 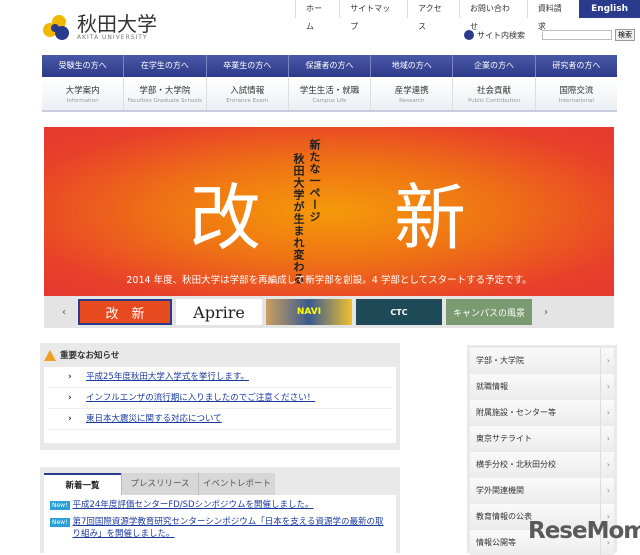 What do you see at coordinates (200, 398) in the screenshot?
I see `notice-link: インフルエンザの流行期に入りましたのでご注意ください！` at bounding box center [200, 398].